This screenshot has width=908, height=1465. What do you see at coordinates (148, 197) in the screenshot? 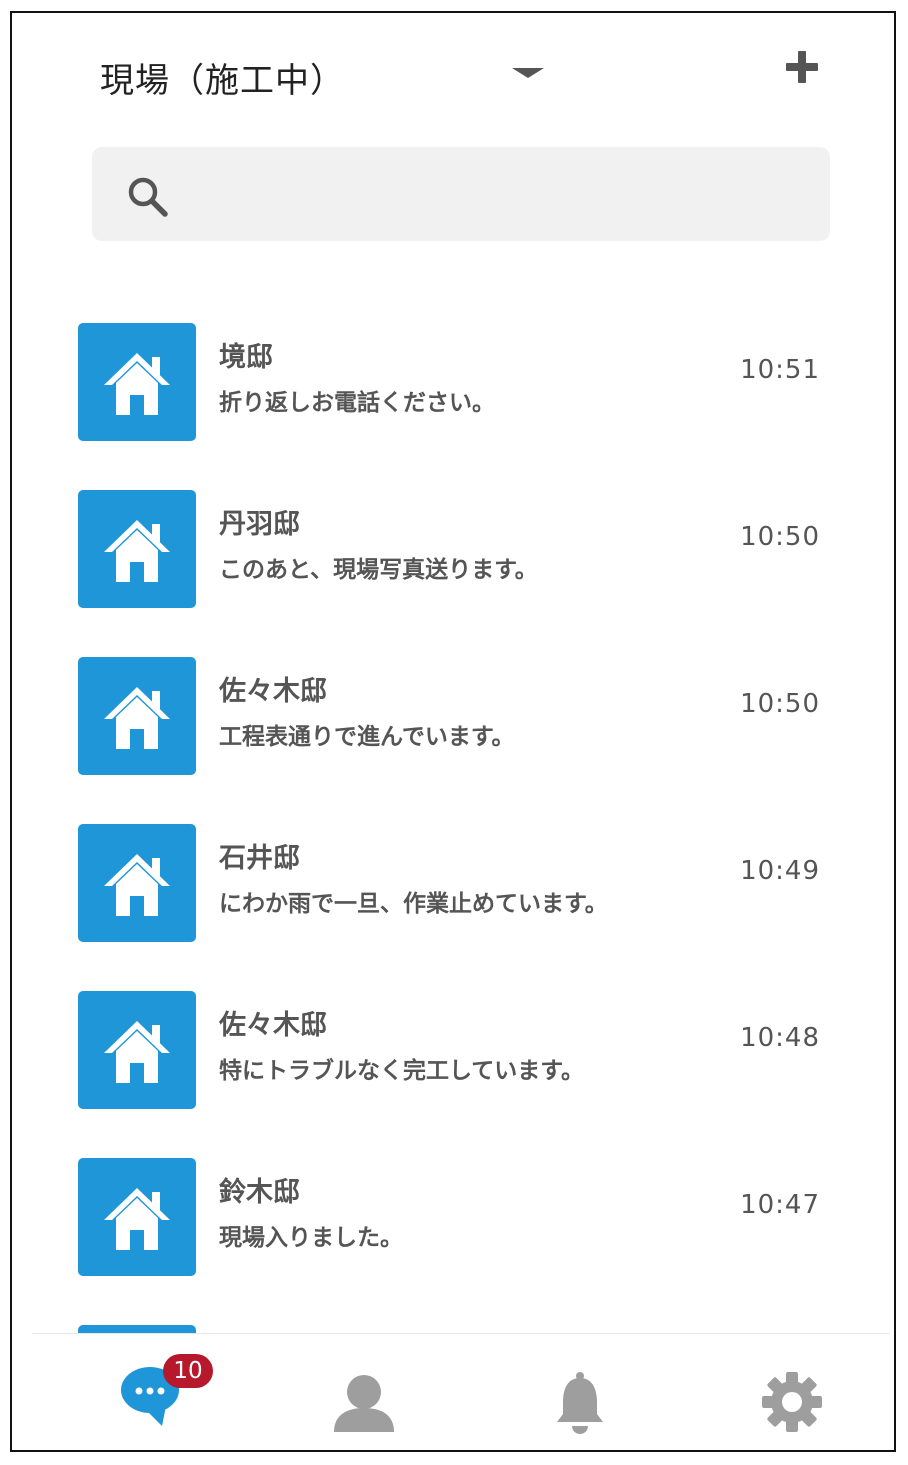
I see `search-icon` at bounding box center [148, 197].